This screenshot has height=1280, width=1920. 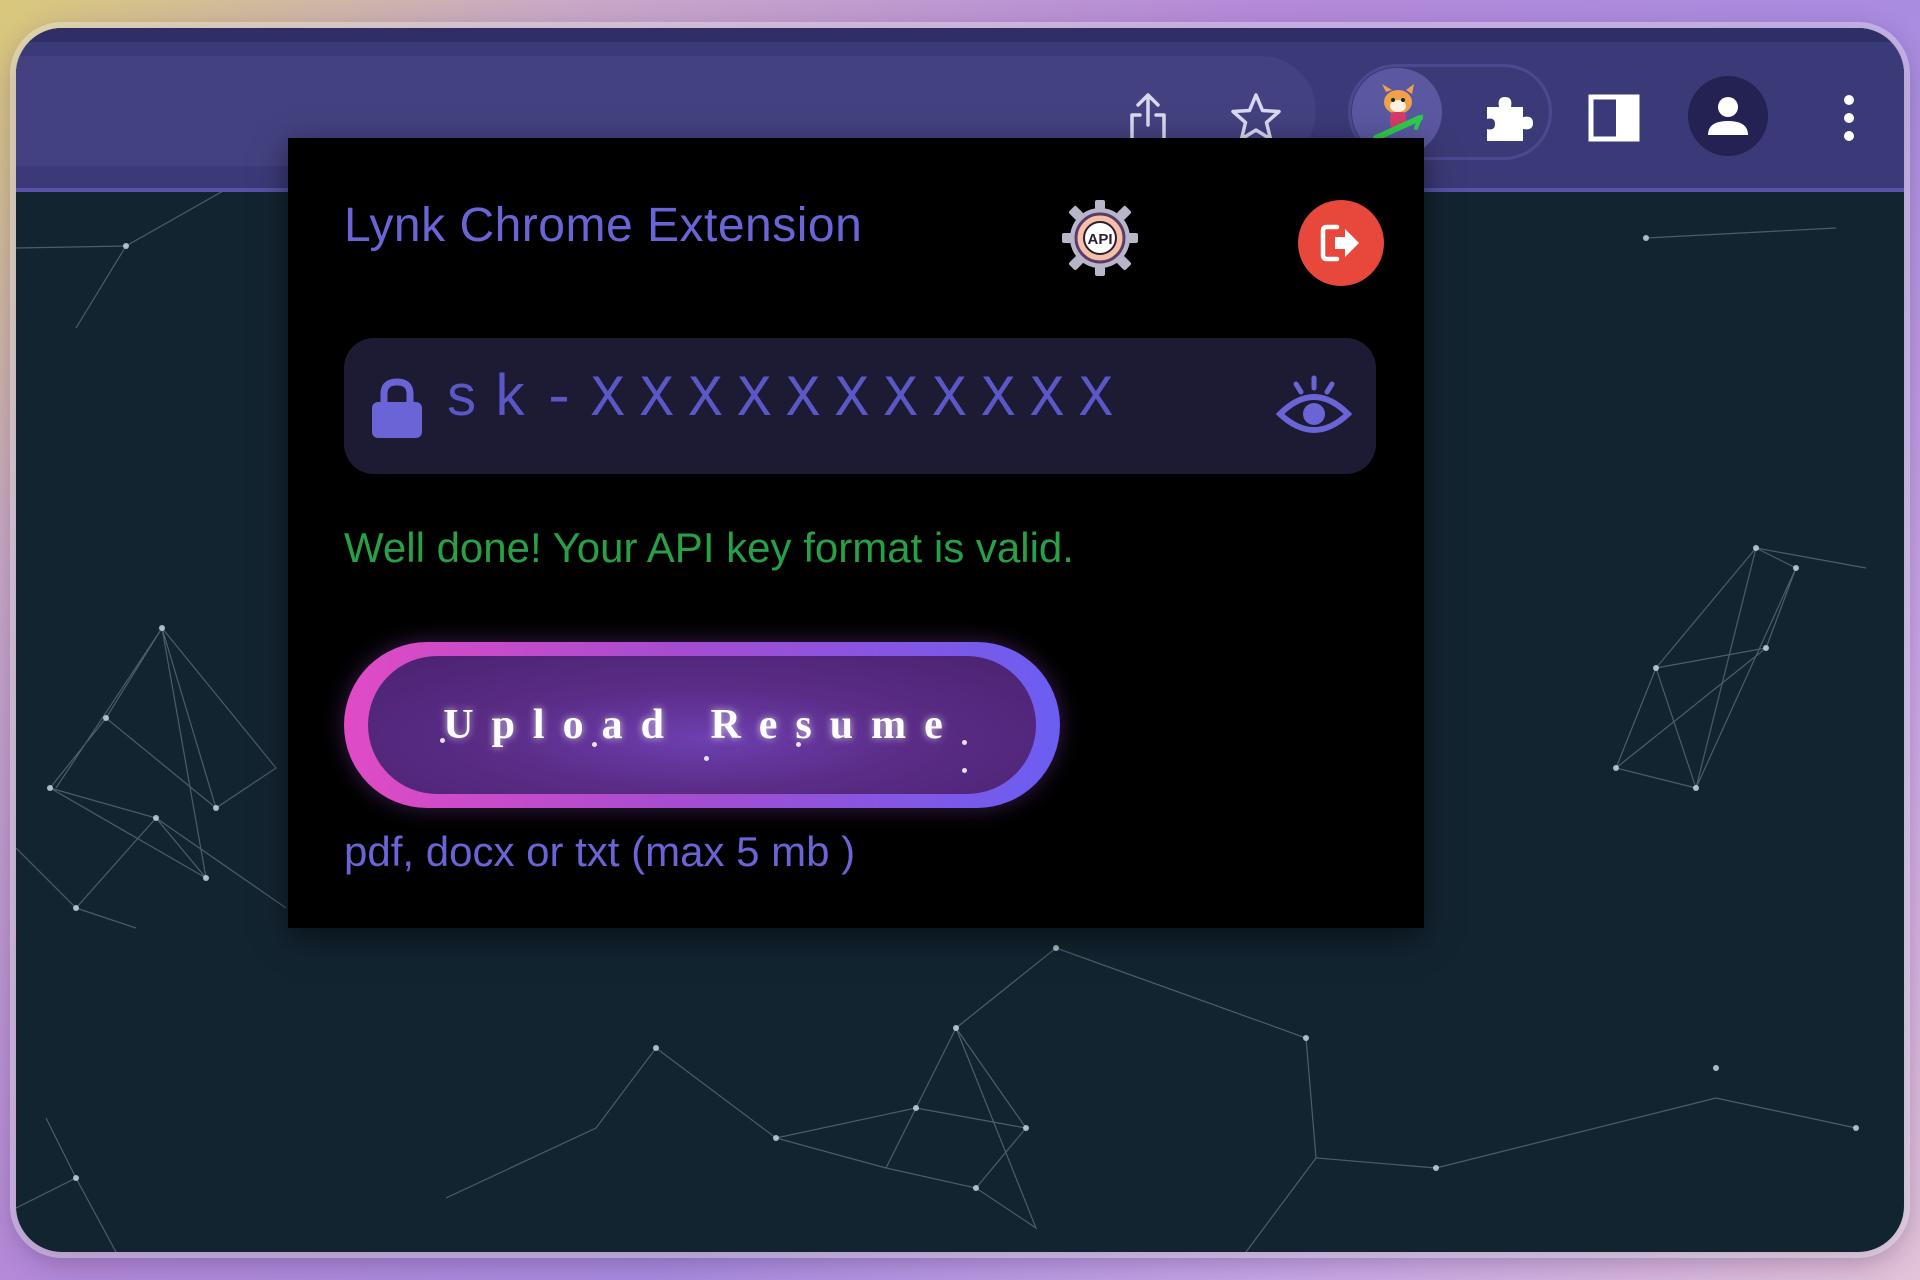 I want to click on api-gear-icon: API, so click(x=1100, y=238).